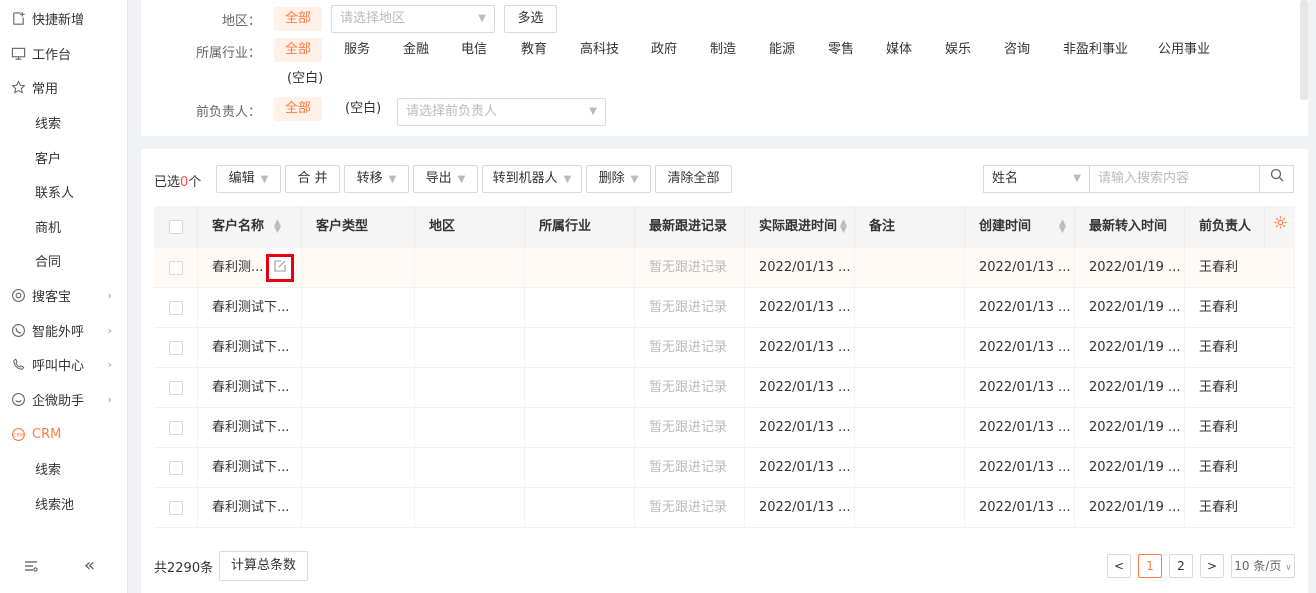 This screenshot has width=1316, height=593. I want to click on prev-page-button: <, so click(1119, 566).